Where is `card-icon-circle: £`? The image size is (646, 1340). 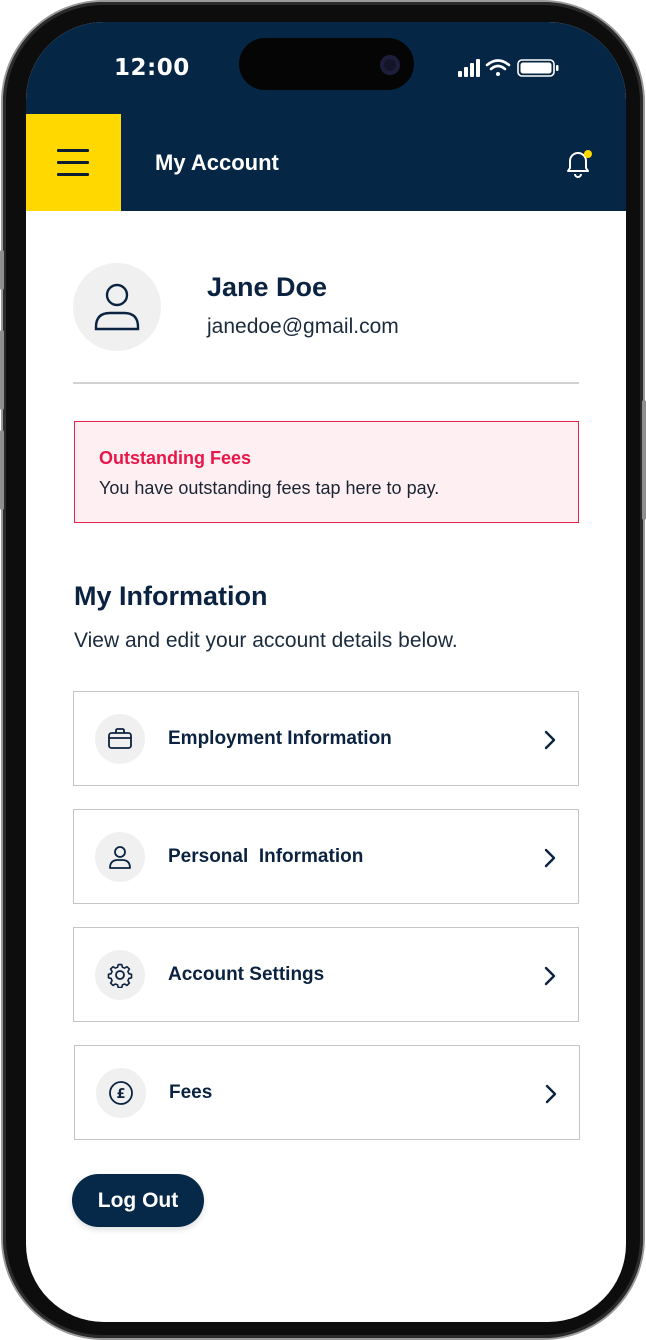
card-icon-circle: £ is located at coordinates (121, 1093).